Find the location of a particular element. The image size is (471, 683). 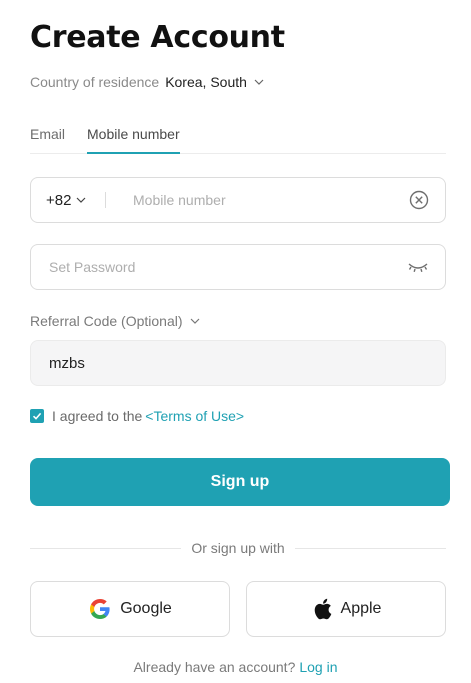

dial-code: +82 is located at coordinates (59, 200).